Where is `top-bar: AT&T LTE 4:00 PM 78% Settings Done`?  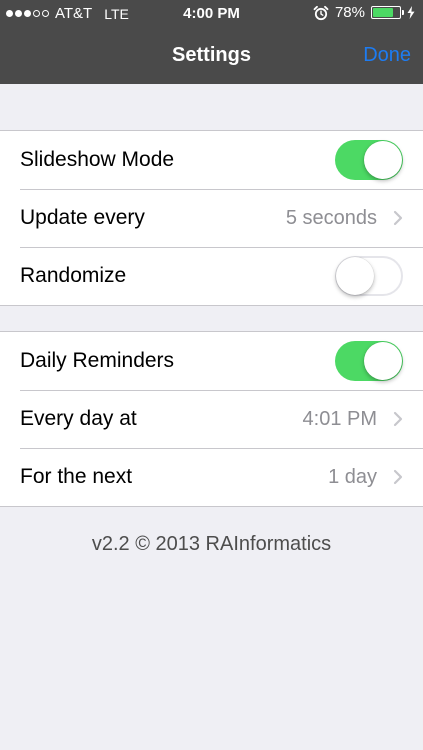 top-bar: AT&T LTE 4:00 PM 78% Settings Done is located at coordinates (211, 42).